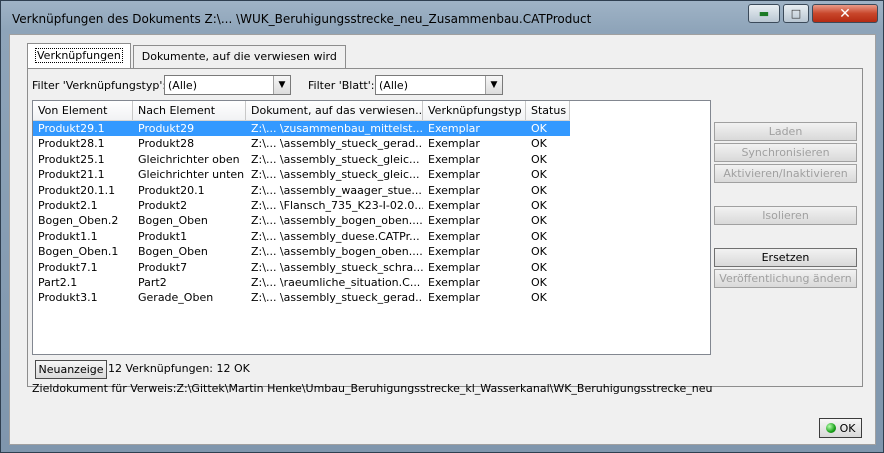 The width and height of the screenshot is (884, 453). Describe the element at coordinates (785, 131) in the screenshot. I see `load-button: Laden` at that location.